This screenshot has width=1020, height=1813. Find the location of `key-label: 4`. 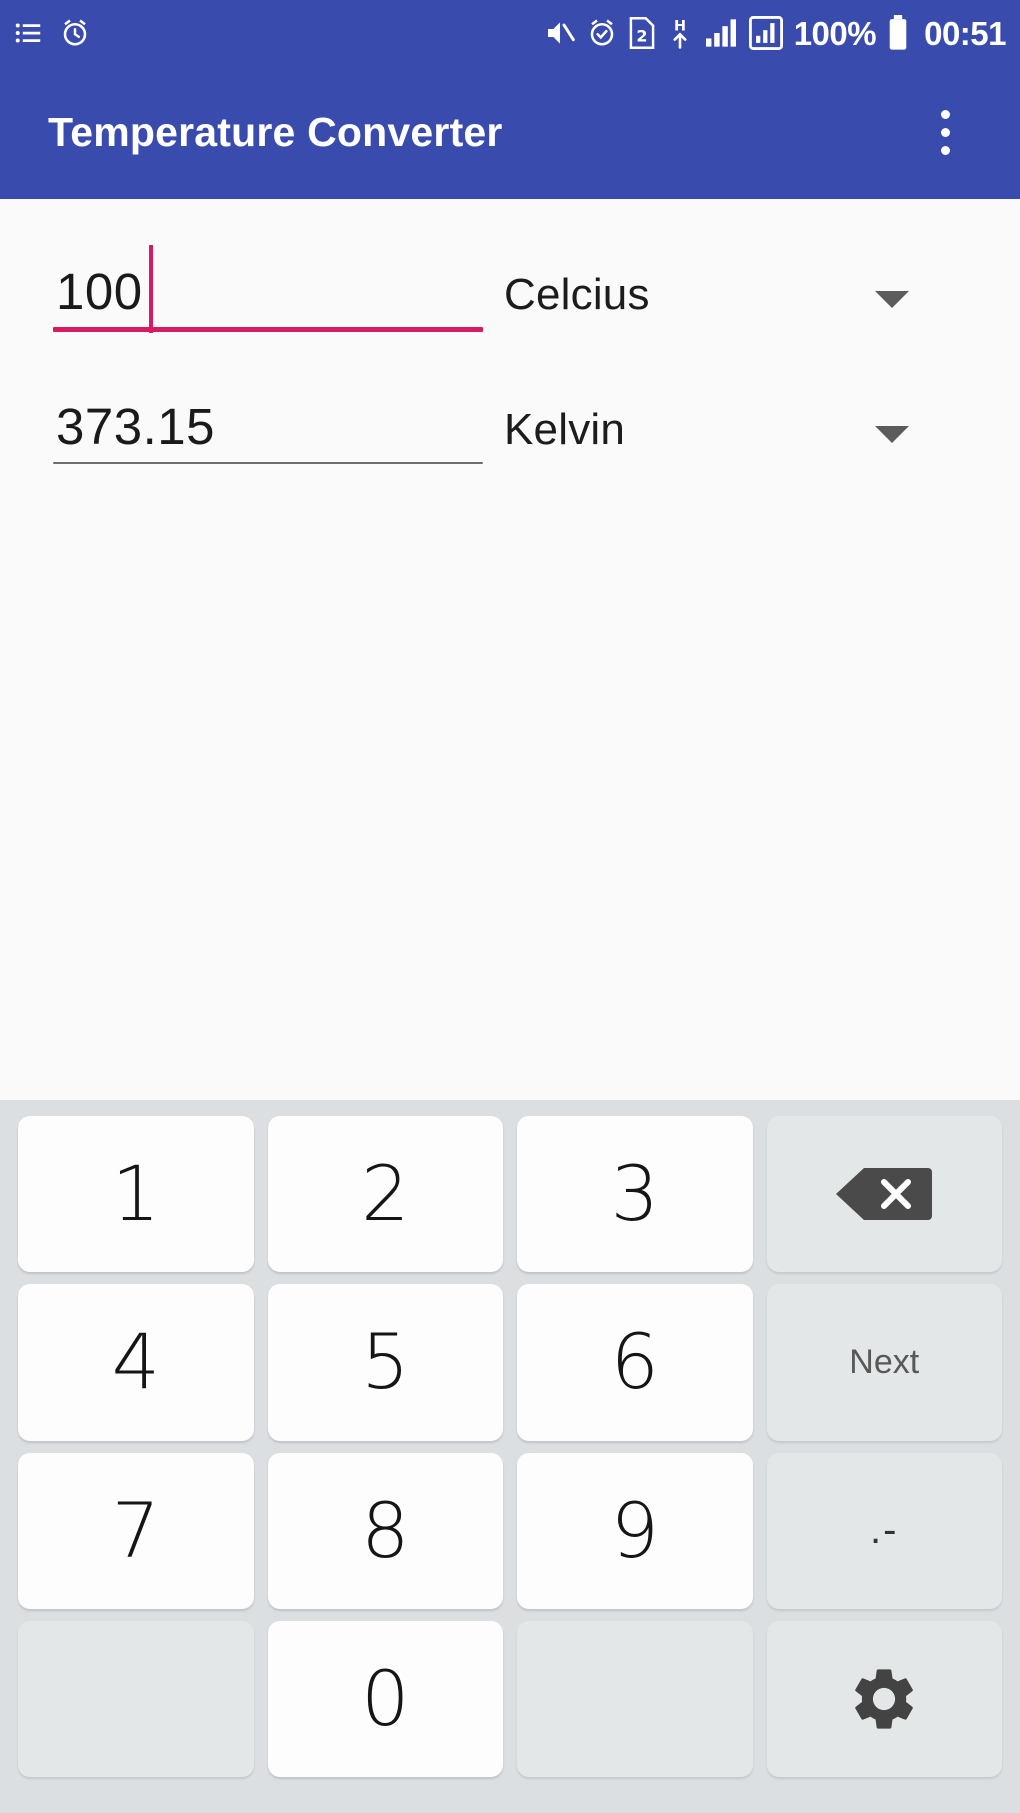

key-label: 4 is located at coordinates (135, 1362).